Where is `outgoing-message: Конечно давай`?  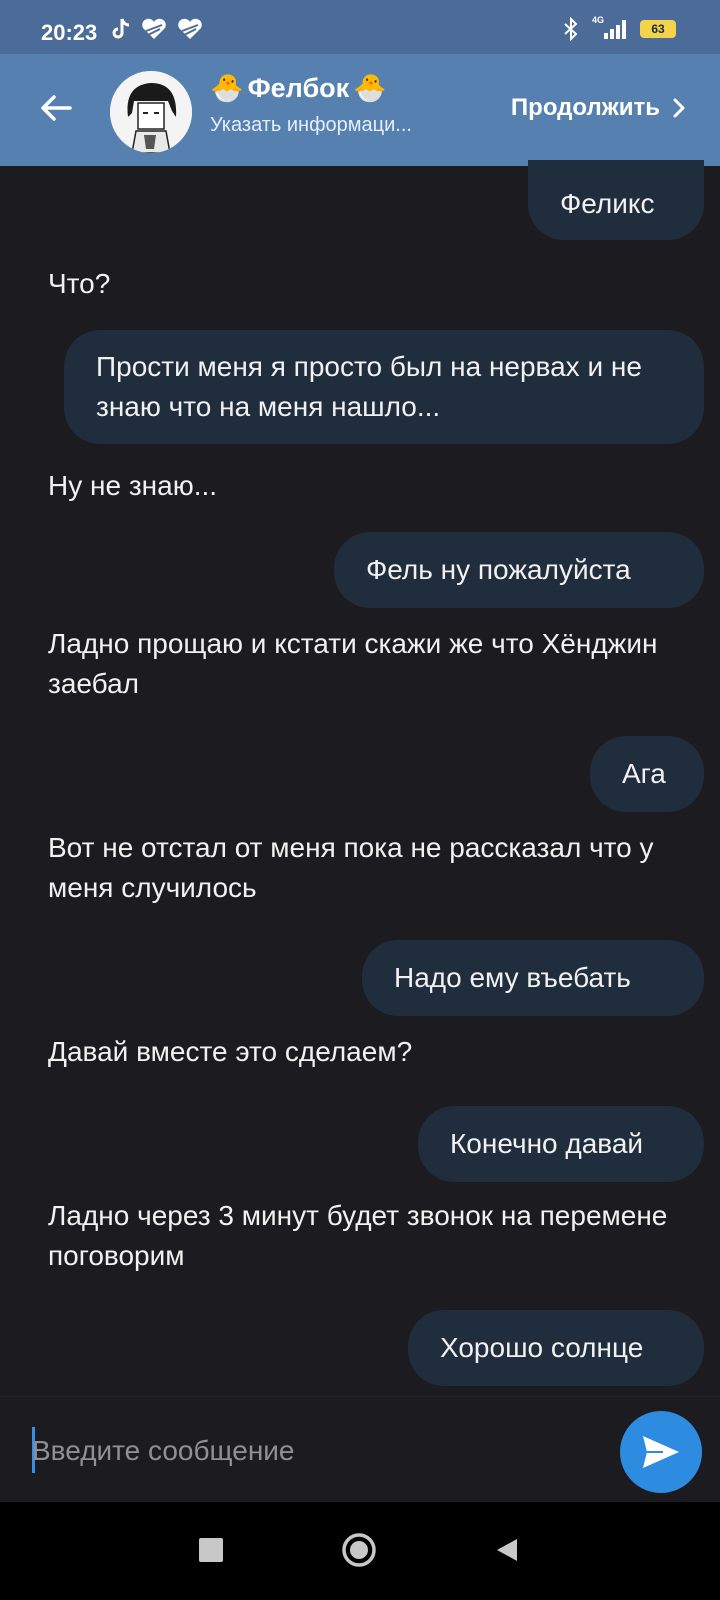 outgoing-message: Конечно давай is located at coordinates (561, 1144).